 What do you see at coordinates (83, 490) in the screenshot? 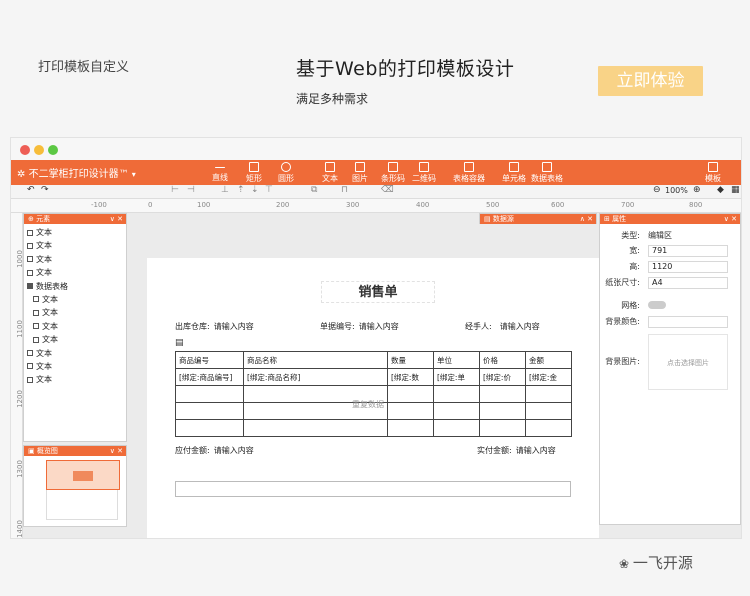
I see `overview-thumbnail` at bounding box center [83, 490].